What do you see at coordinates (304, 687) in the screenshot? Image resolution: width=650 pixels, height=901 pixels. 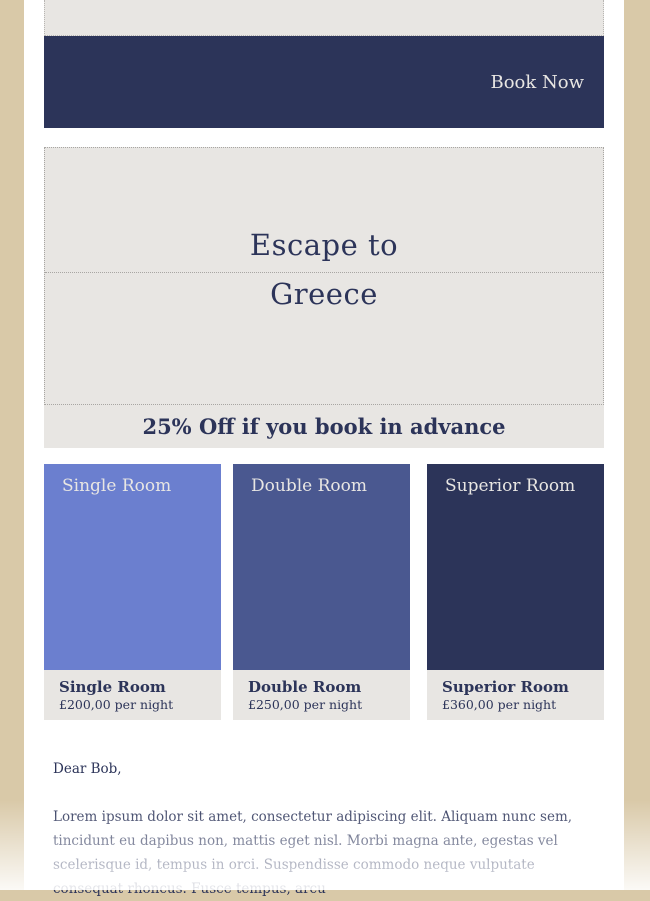 I see `room-name: Double Room` at bounding box center [304, 687].